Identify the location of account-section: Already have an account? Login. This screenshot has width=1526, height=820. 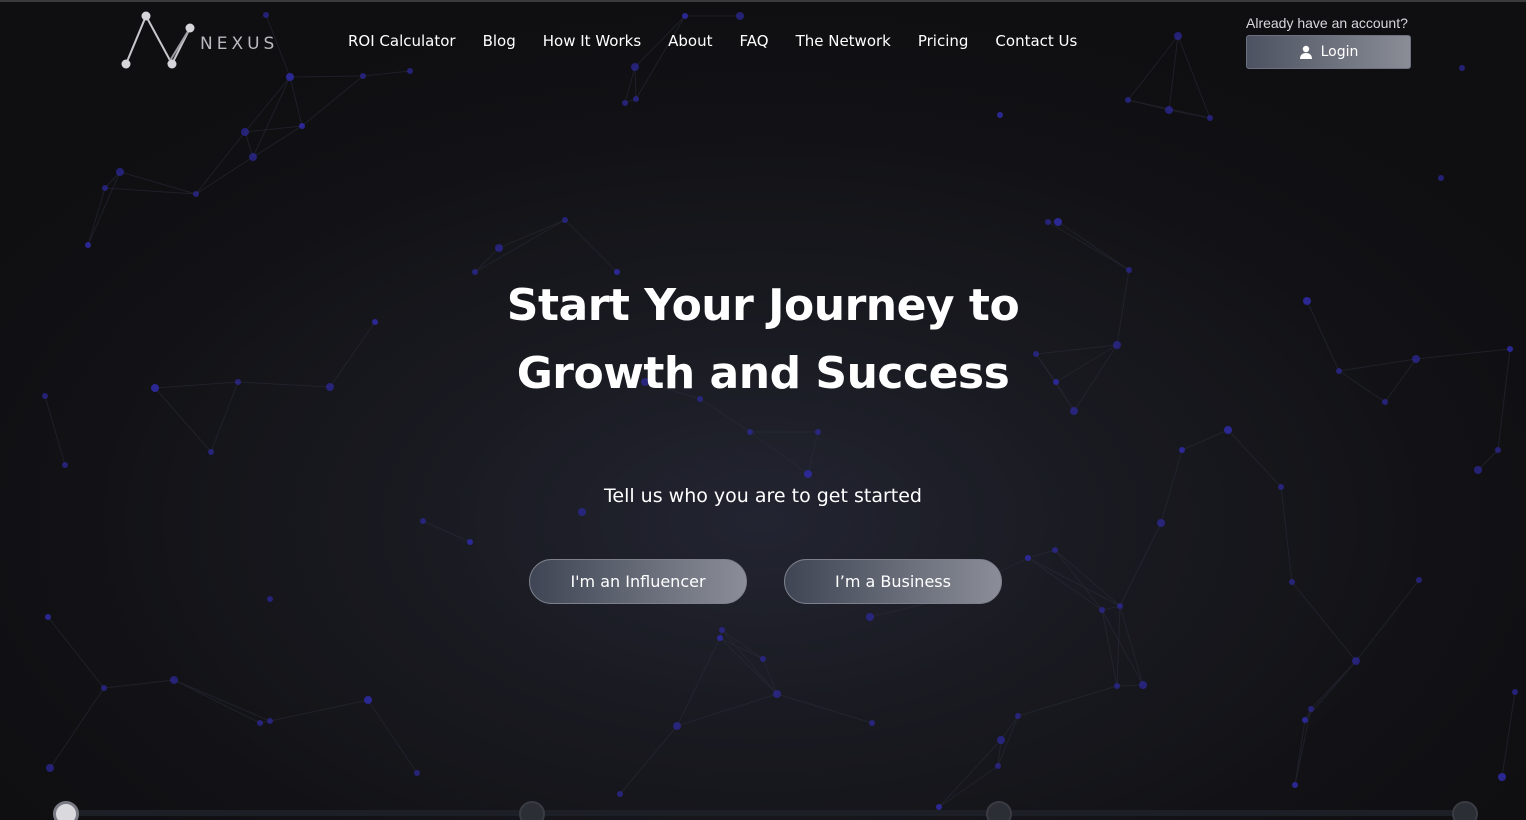
(1328, 42).